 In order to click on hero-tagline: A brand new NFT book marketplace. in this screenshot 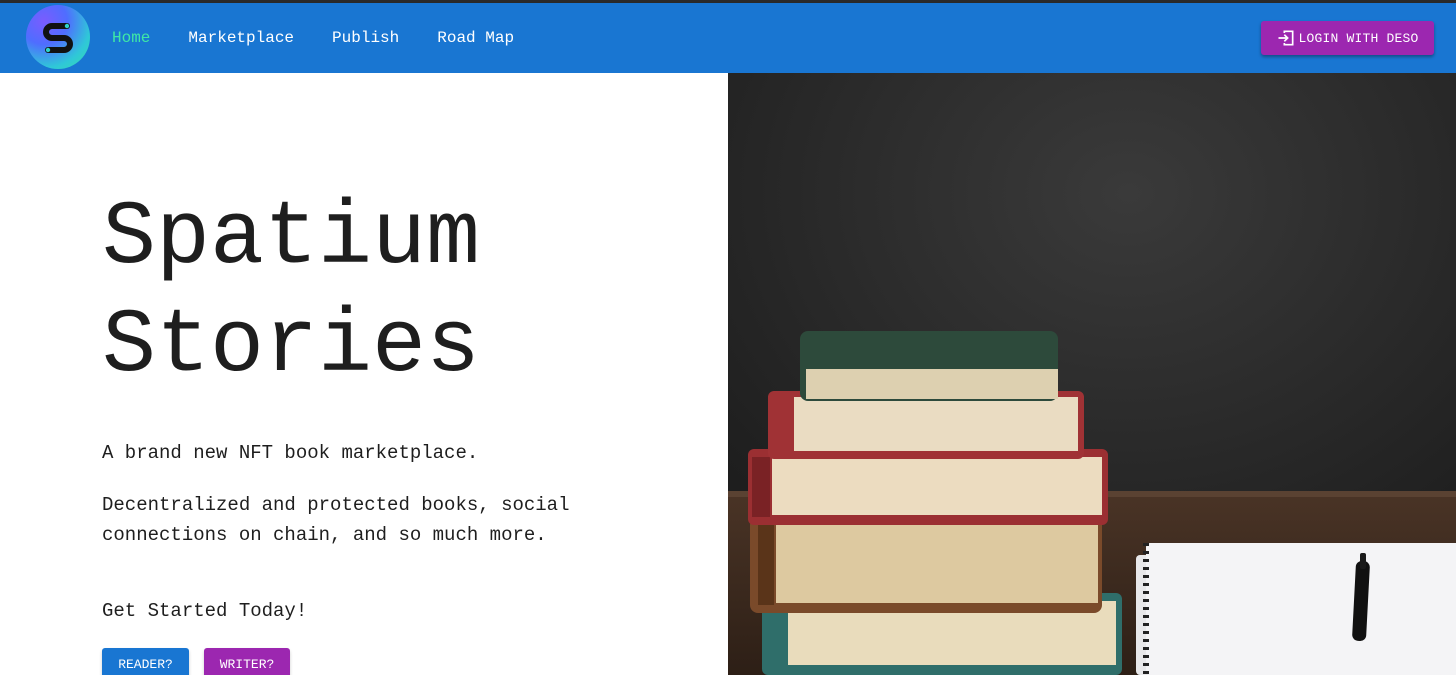, I will do `click(290, 453)`.